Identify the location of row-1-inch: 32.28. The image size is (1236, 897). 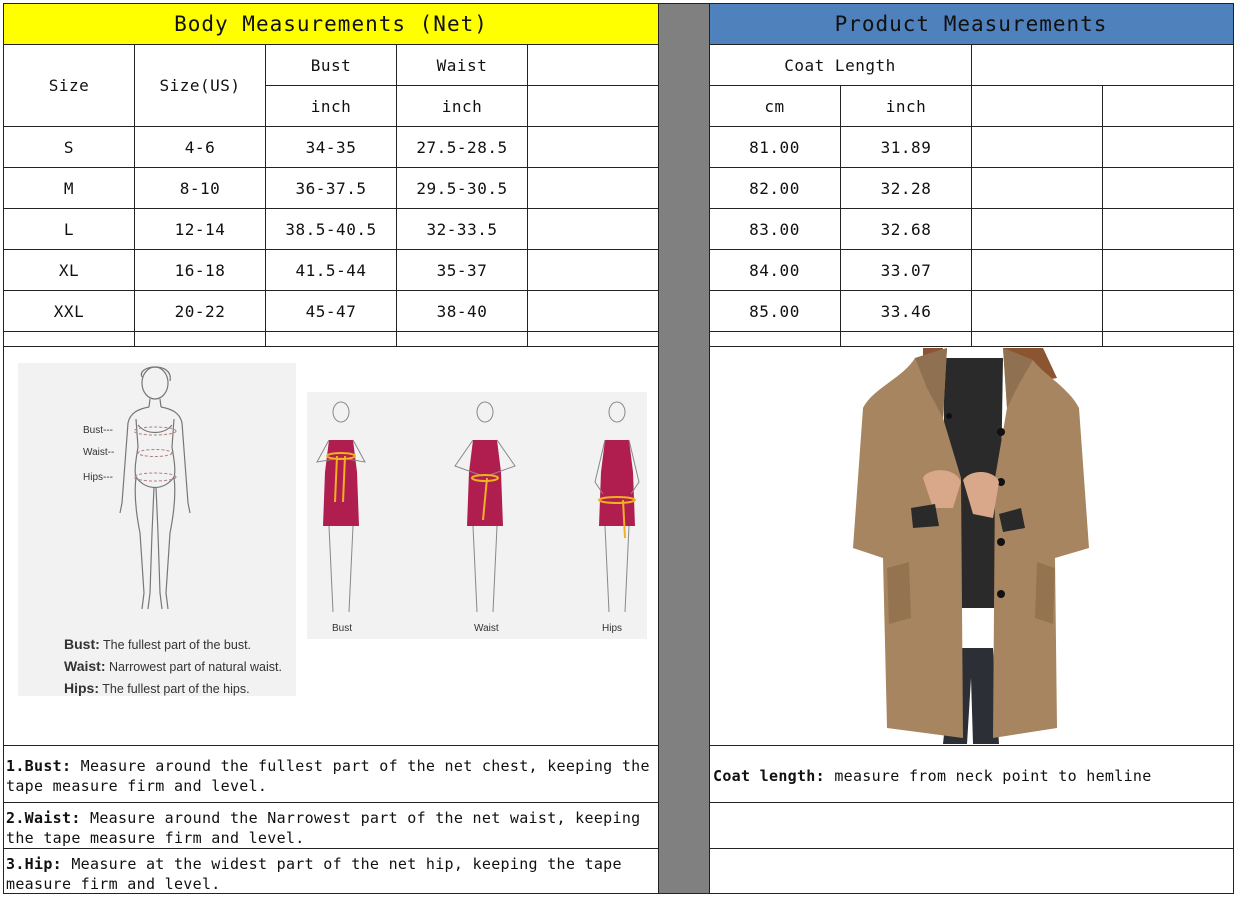
(906, 188).